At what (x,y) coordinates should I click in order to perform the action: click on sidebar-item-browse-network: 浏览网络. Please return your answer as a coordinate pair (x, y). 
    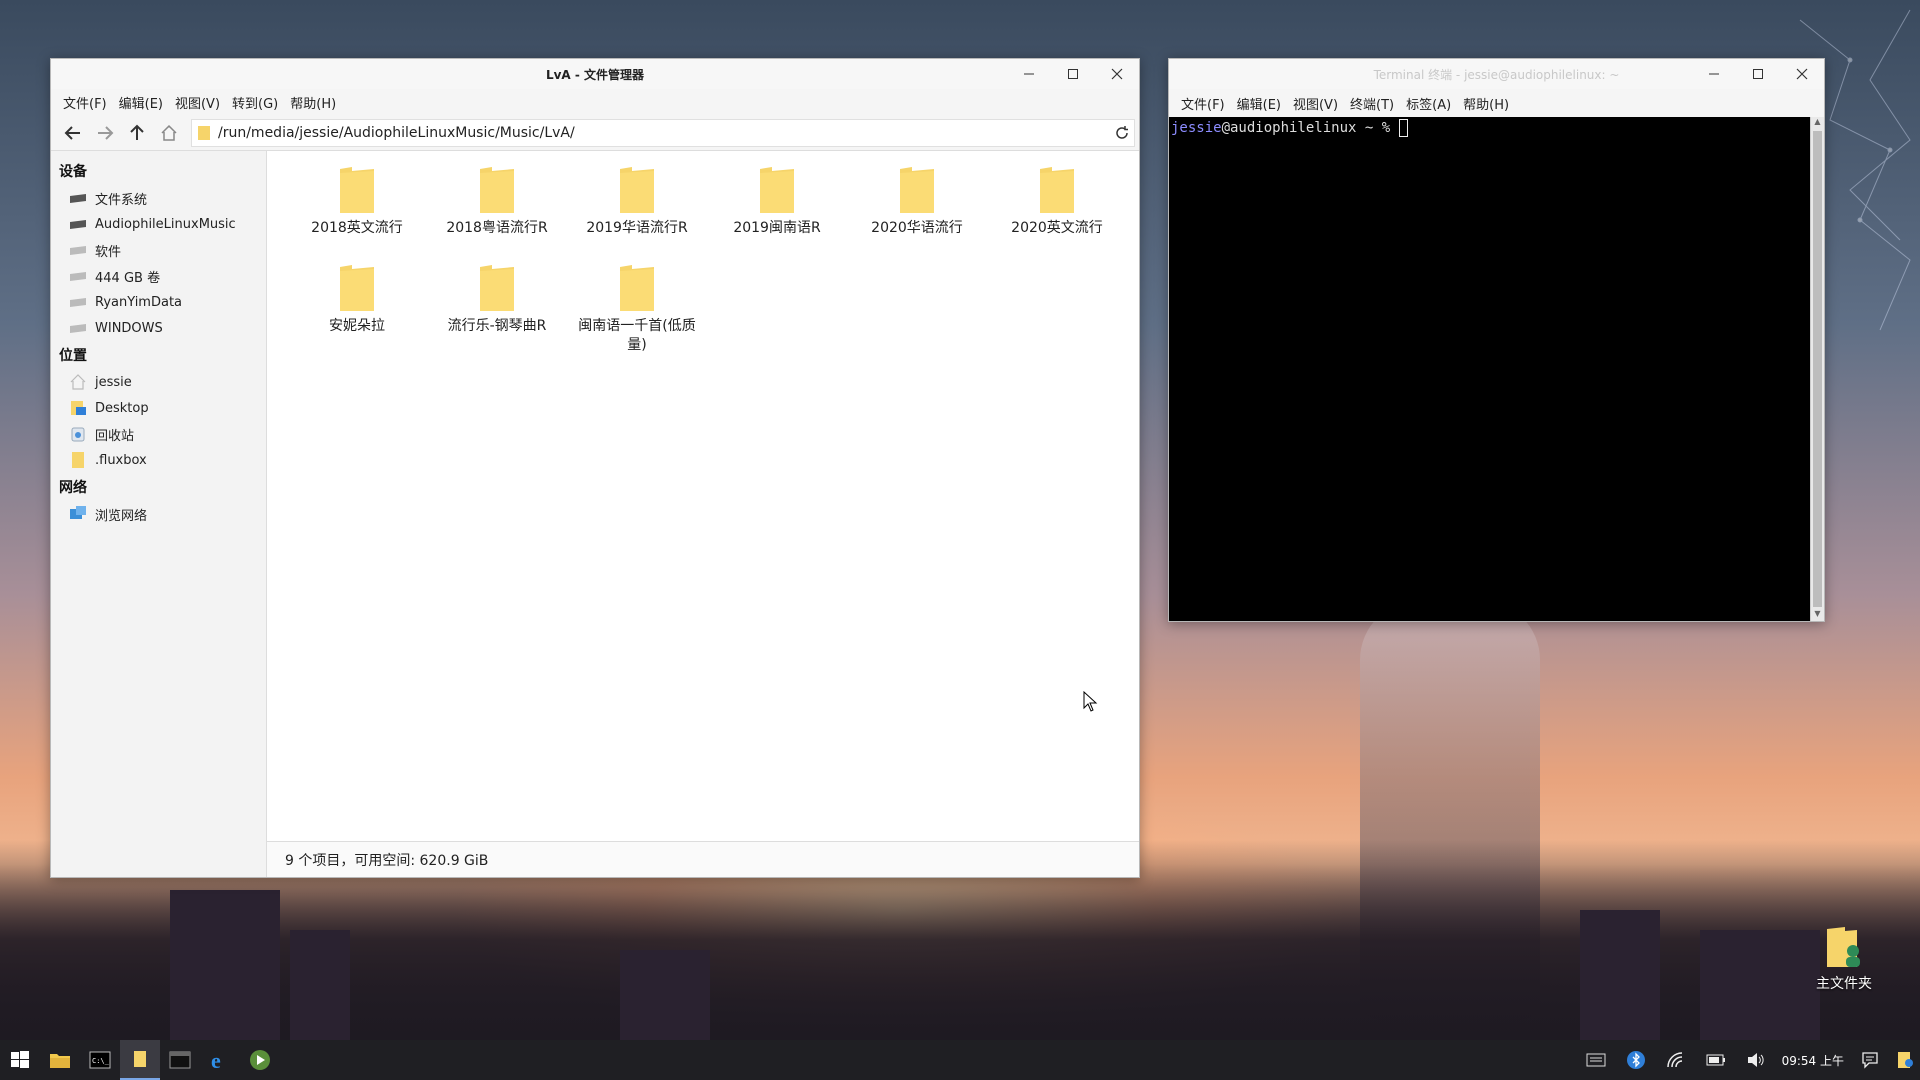
    Looking at the image, I should click on (158, 514).